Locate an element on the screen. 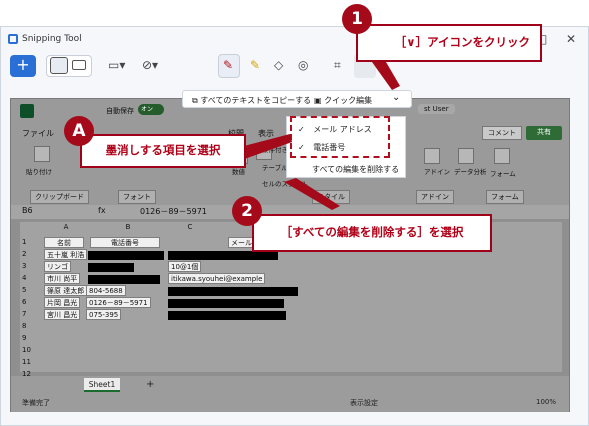 The image size is (589, 426). step-a-badge: A is located at coordinates (79, 131).